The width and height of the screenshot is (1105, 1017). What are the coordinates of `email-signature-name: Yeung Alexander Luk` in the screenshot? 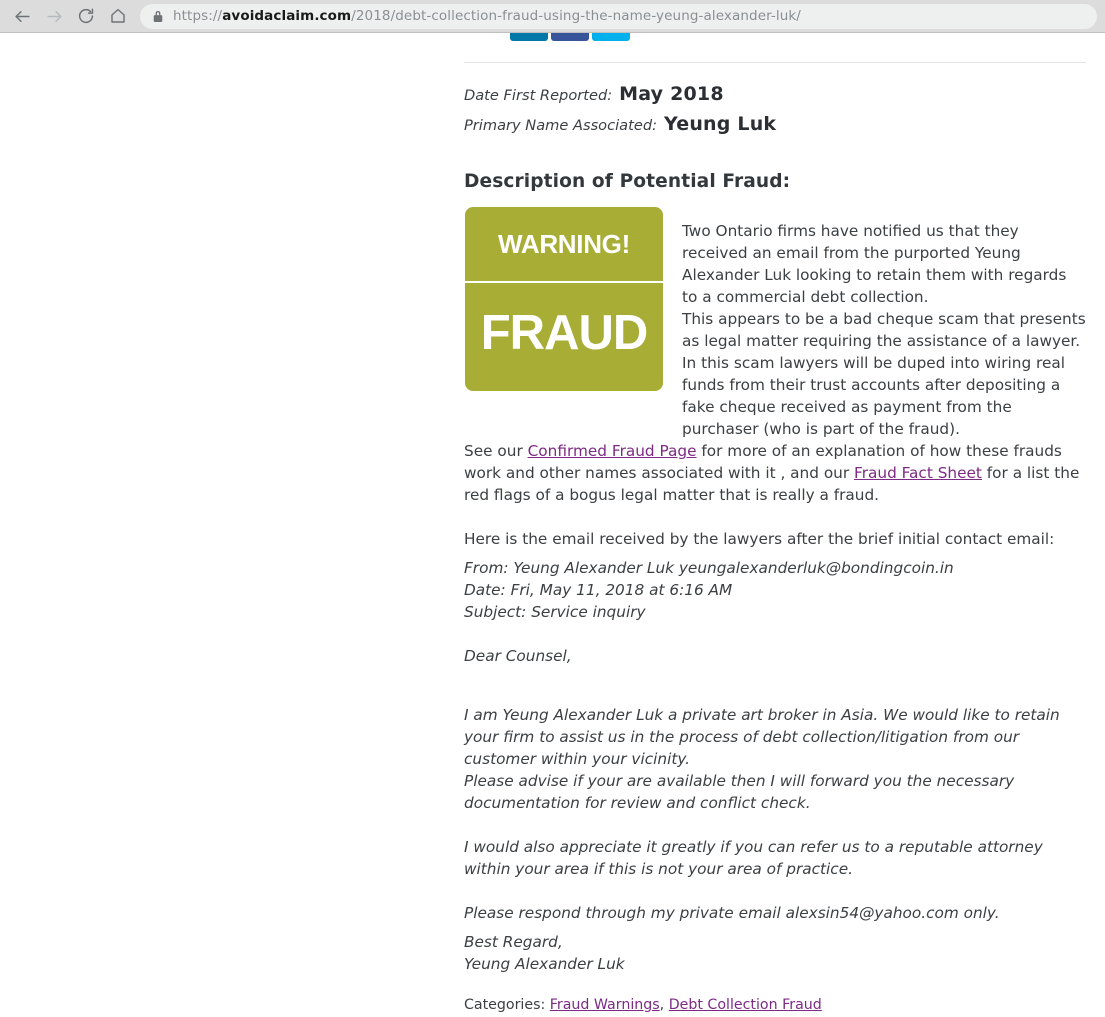 It's located at (544, 964).